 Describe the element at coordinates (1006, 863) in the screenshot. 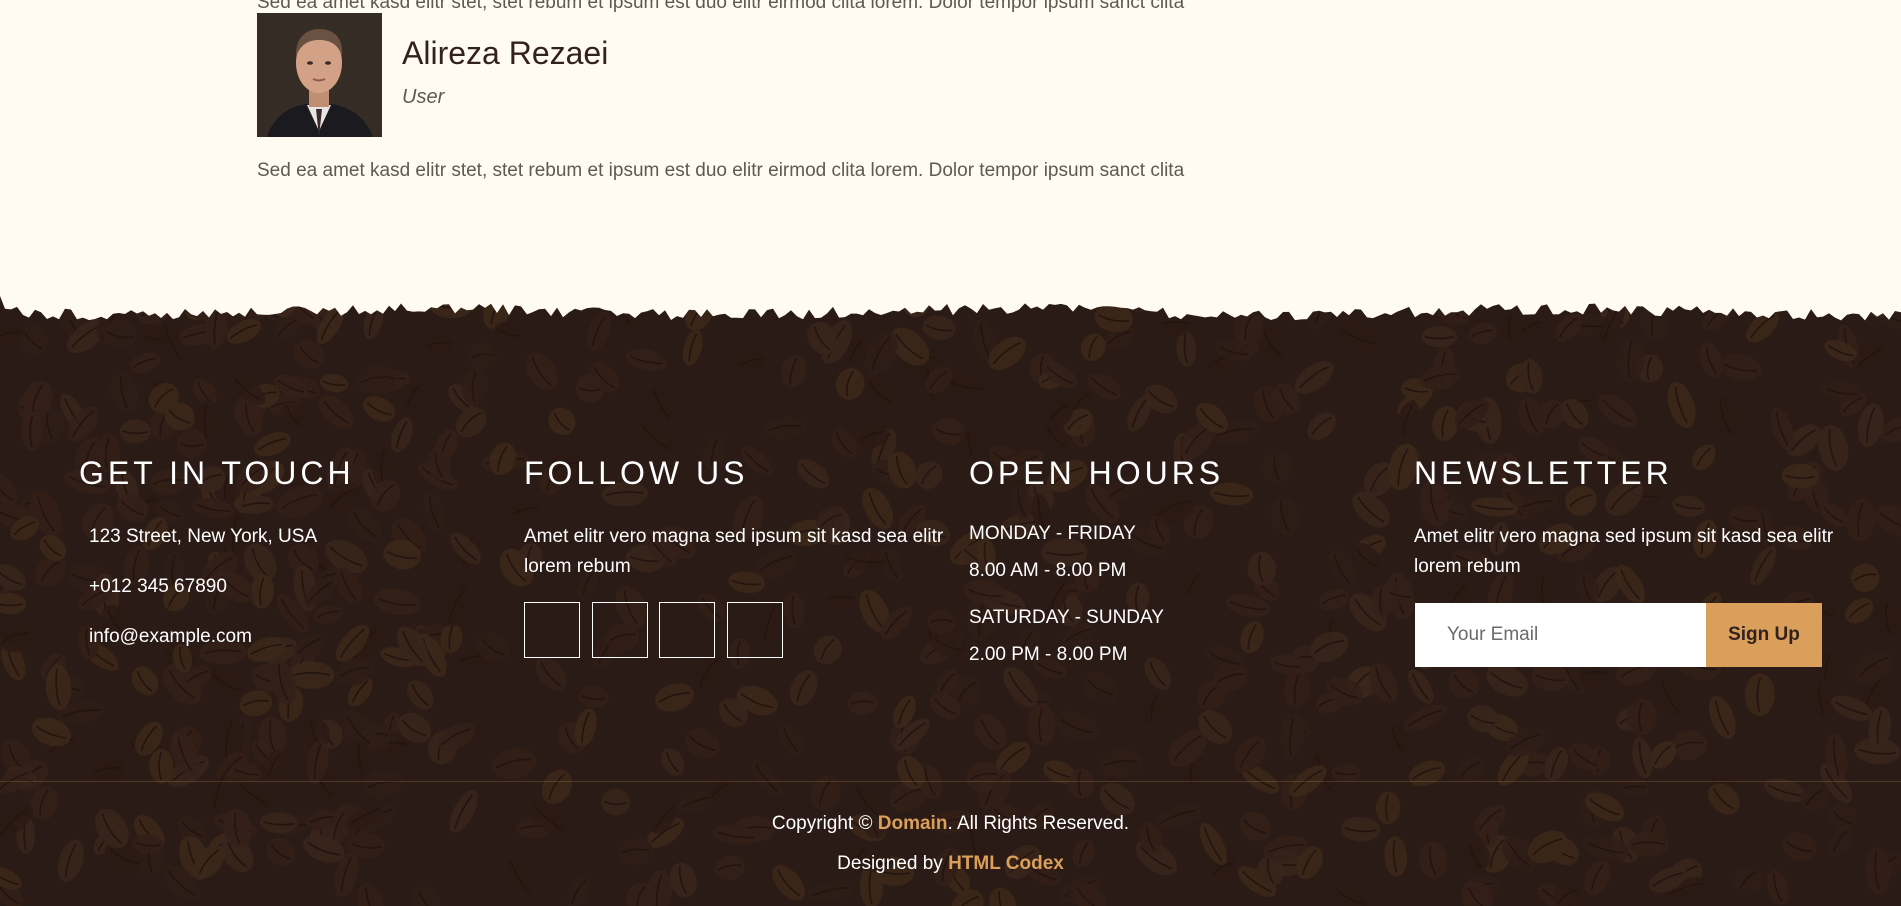

I see `designer-link: HTML Codex` at that location.